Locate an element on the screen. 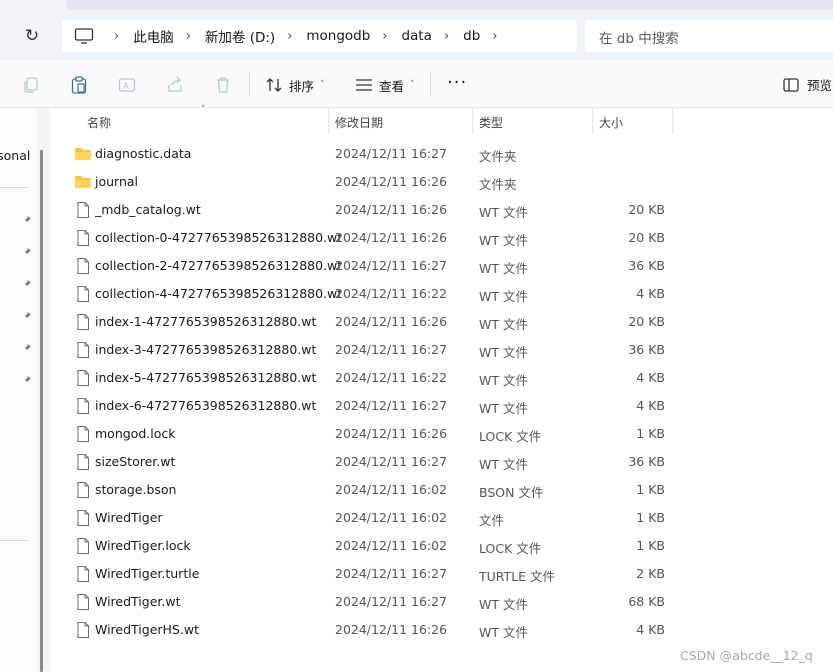  preview-pane-button: 预览 is located at coordinates (807, 84).